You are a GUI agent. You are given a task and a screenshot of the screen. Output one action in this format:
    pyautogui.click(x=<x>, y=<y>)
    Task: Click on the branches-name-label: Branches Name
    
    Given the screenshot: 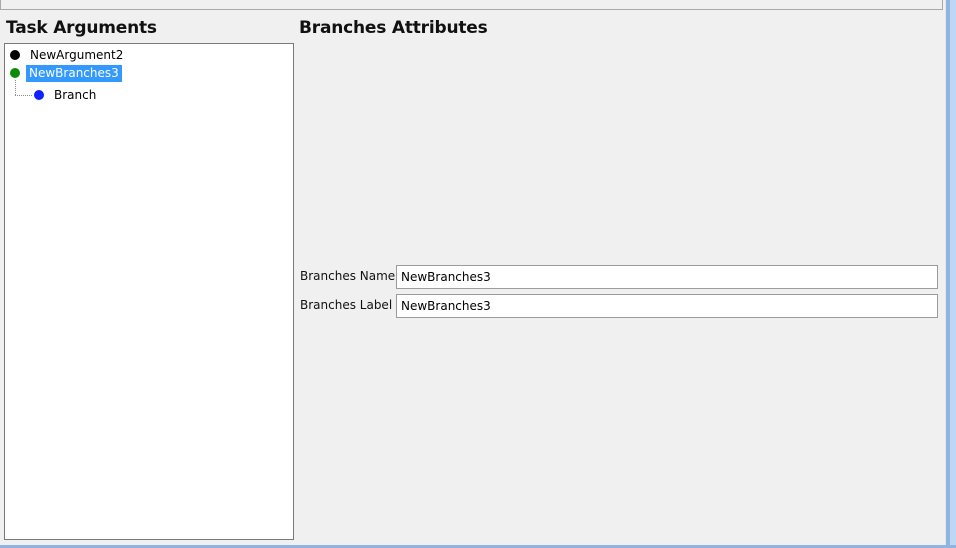 What is the action you would take?
    pyautogui.click(x=348, y=276)
    